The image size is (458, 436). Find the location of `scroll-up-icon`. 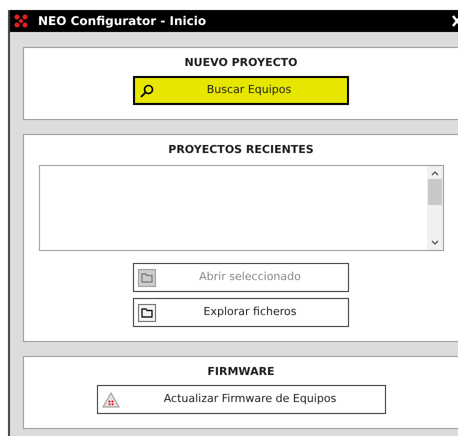

scroll-up-icon is located at coordinates (434, 173).